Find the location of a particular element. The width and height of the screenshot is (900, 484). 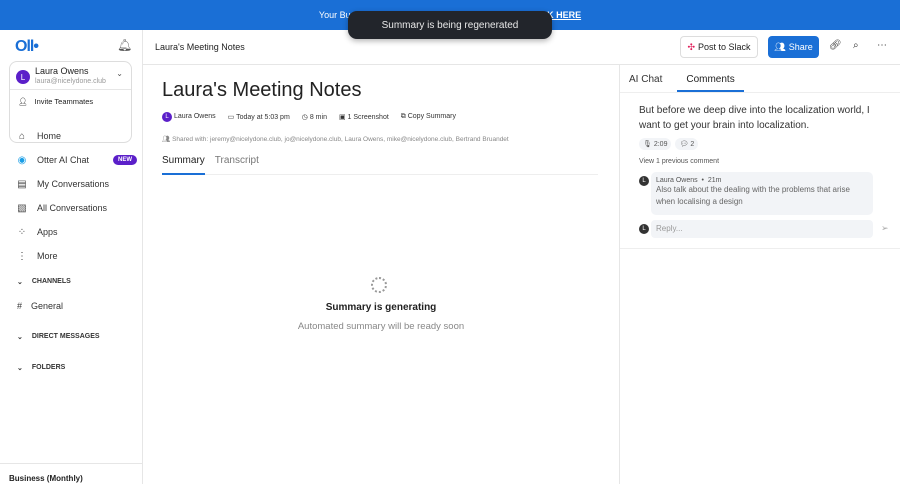

page-title: Laura's Meeting Notes is located at coordinates (262, 90).